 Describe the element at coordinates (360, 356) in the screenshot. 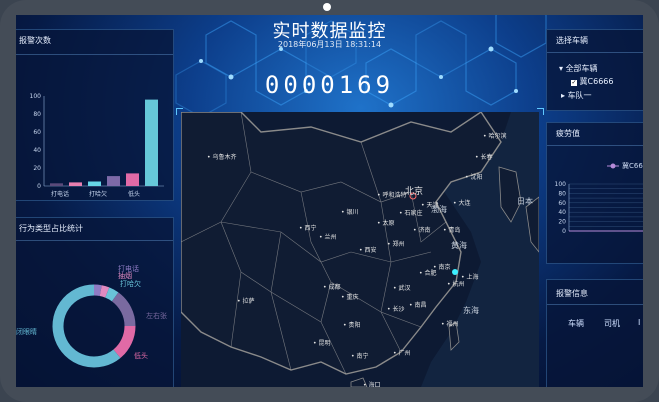

I see `map-city-label: • 南宁` at that location.